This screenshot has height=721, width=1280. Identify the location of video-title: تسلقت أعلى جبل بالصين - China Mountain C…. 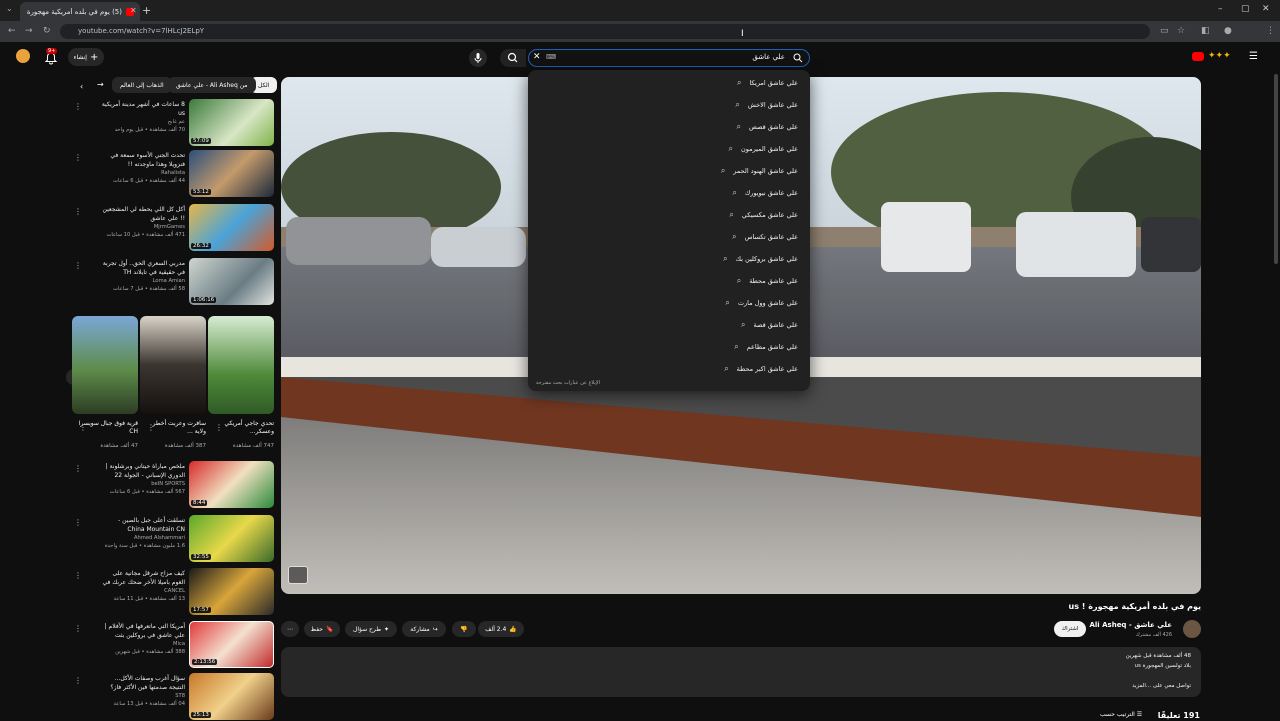
(142, 525).